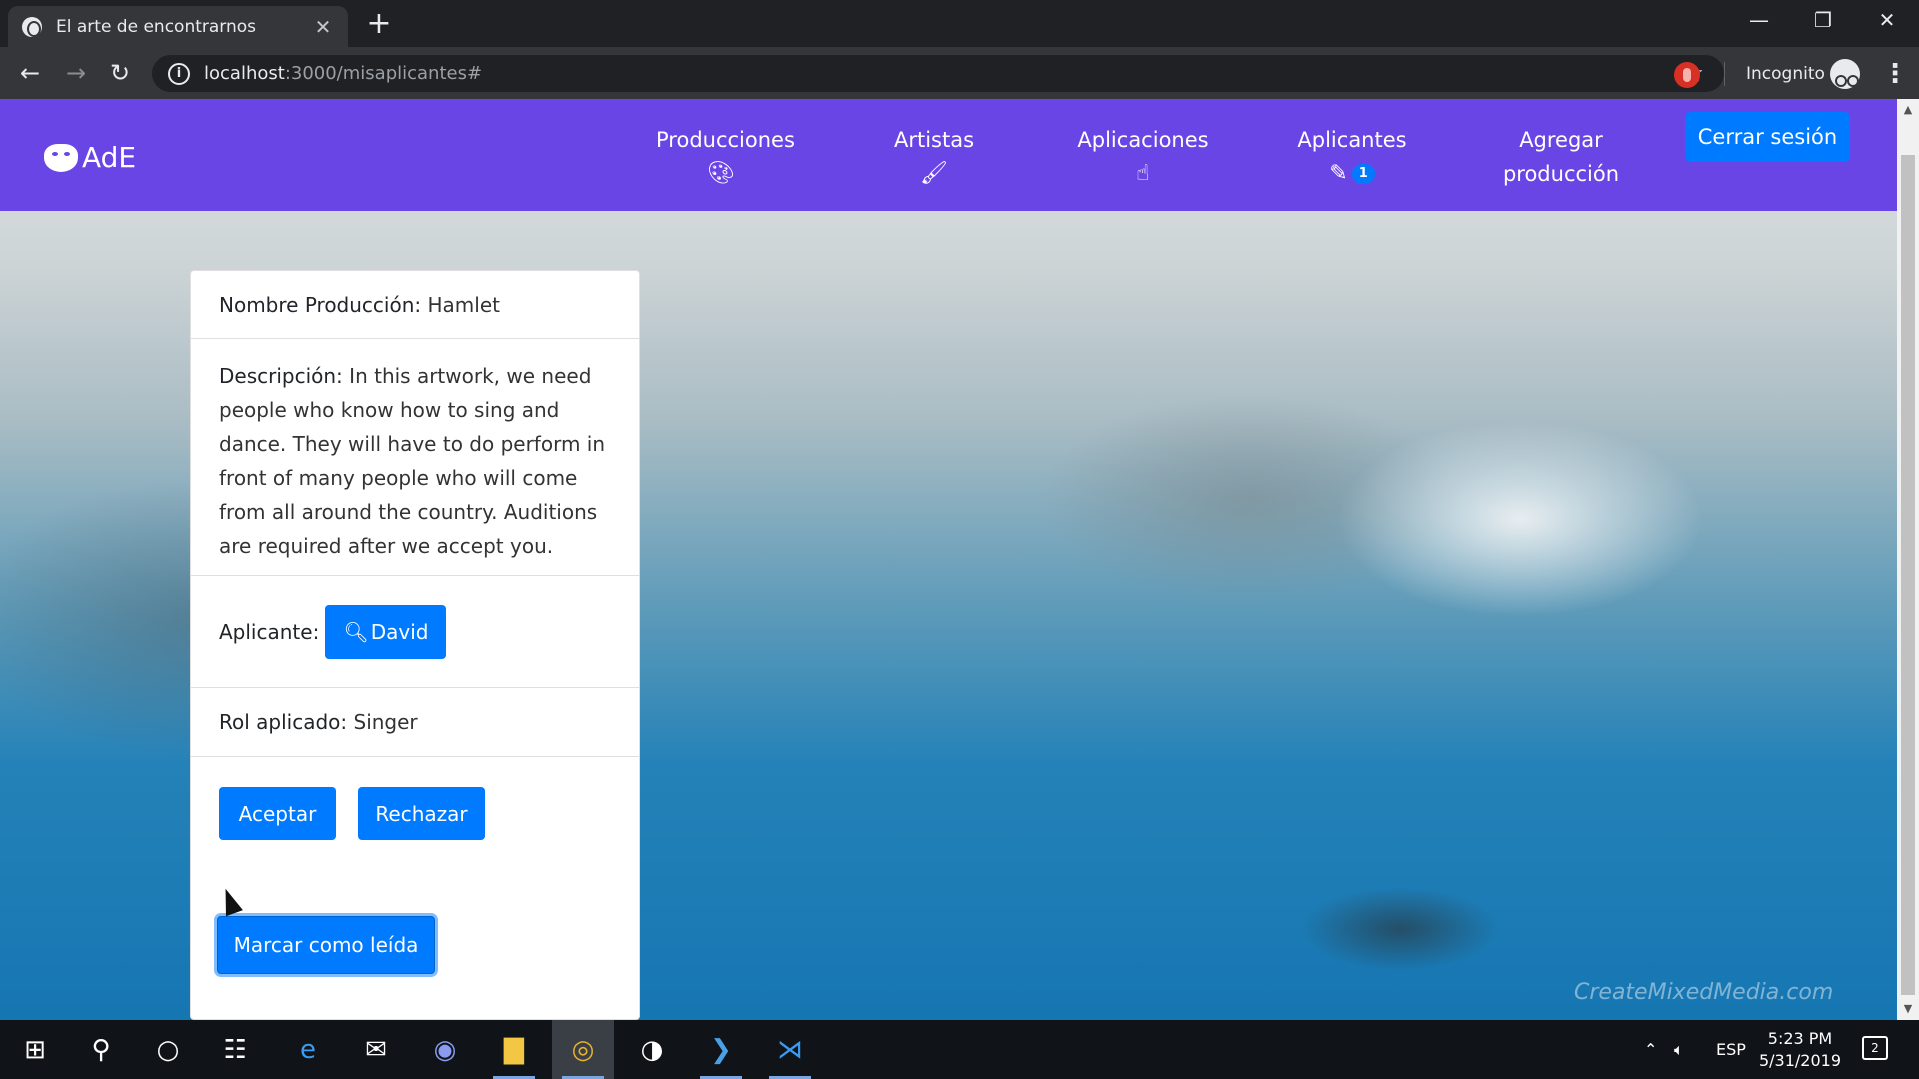 This screenshot has height=1079, width=1919. Describe the element at coordinates (1561, 157) in the screenshot. I see `nav-agregar-produccion: Agregar producción` at that location.